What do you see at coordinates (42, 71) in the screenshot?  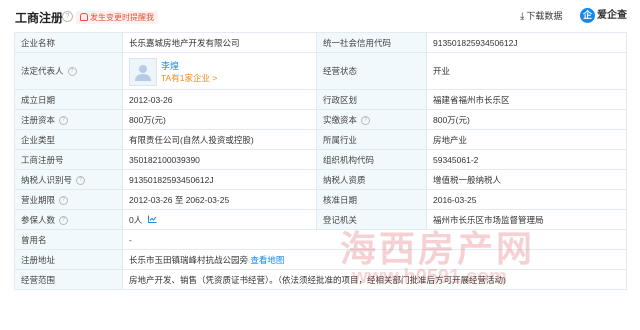 I see `label-legal-rep-text: 法定代表人` at bounding box center [42, 71].